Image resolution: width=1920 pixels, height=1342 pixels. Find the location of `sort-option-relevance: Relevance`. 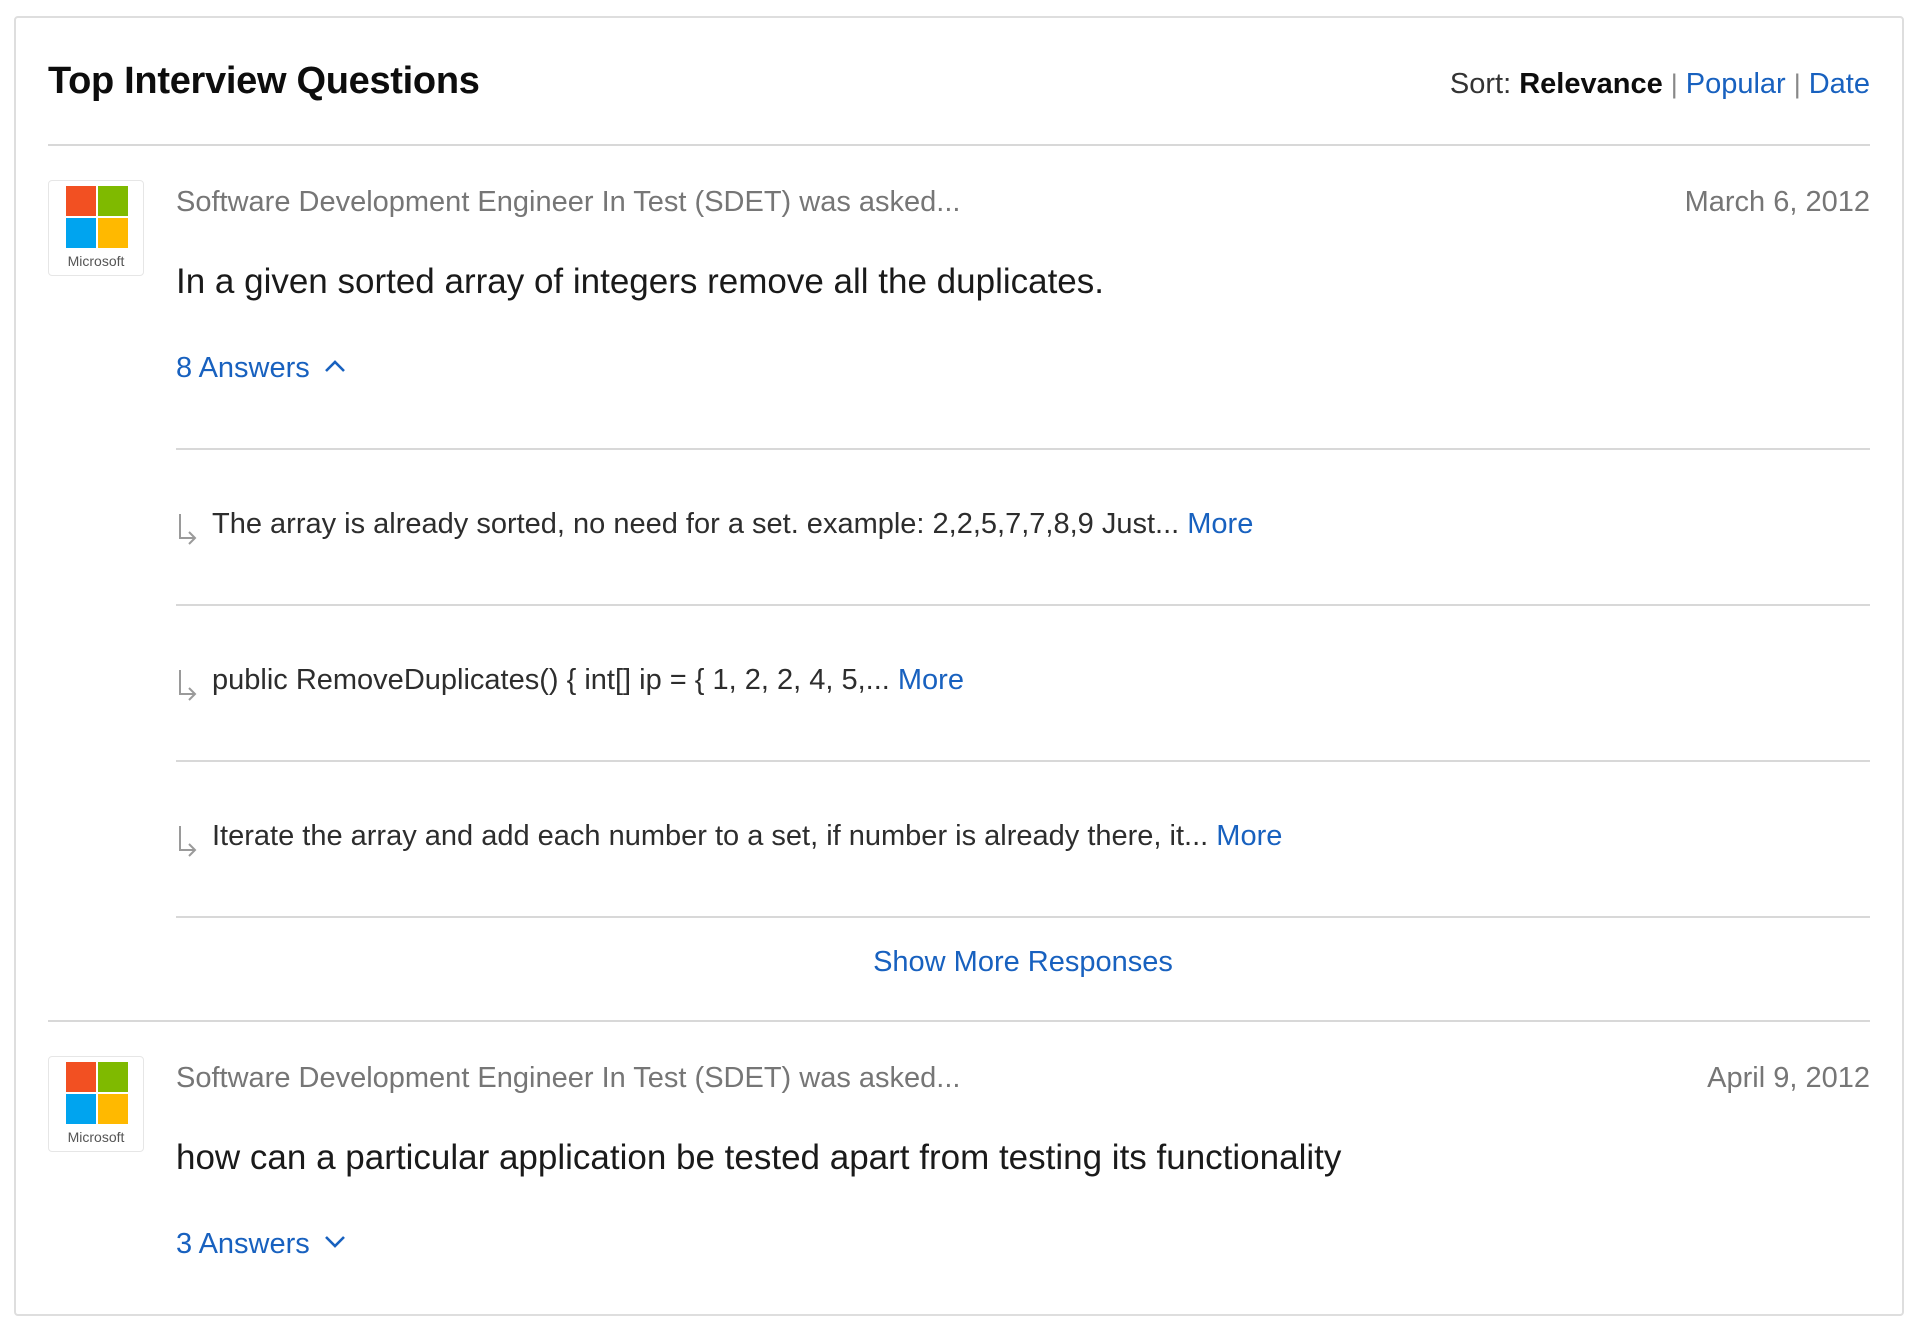

sort-option-relevance: Relevance is located at coordinates (1591, 84).